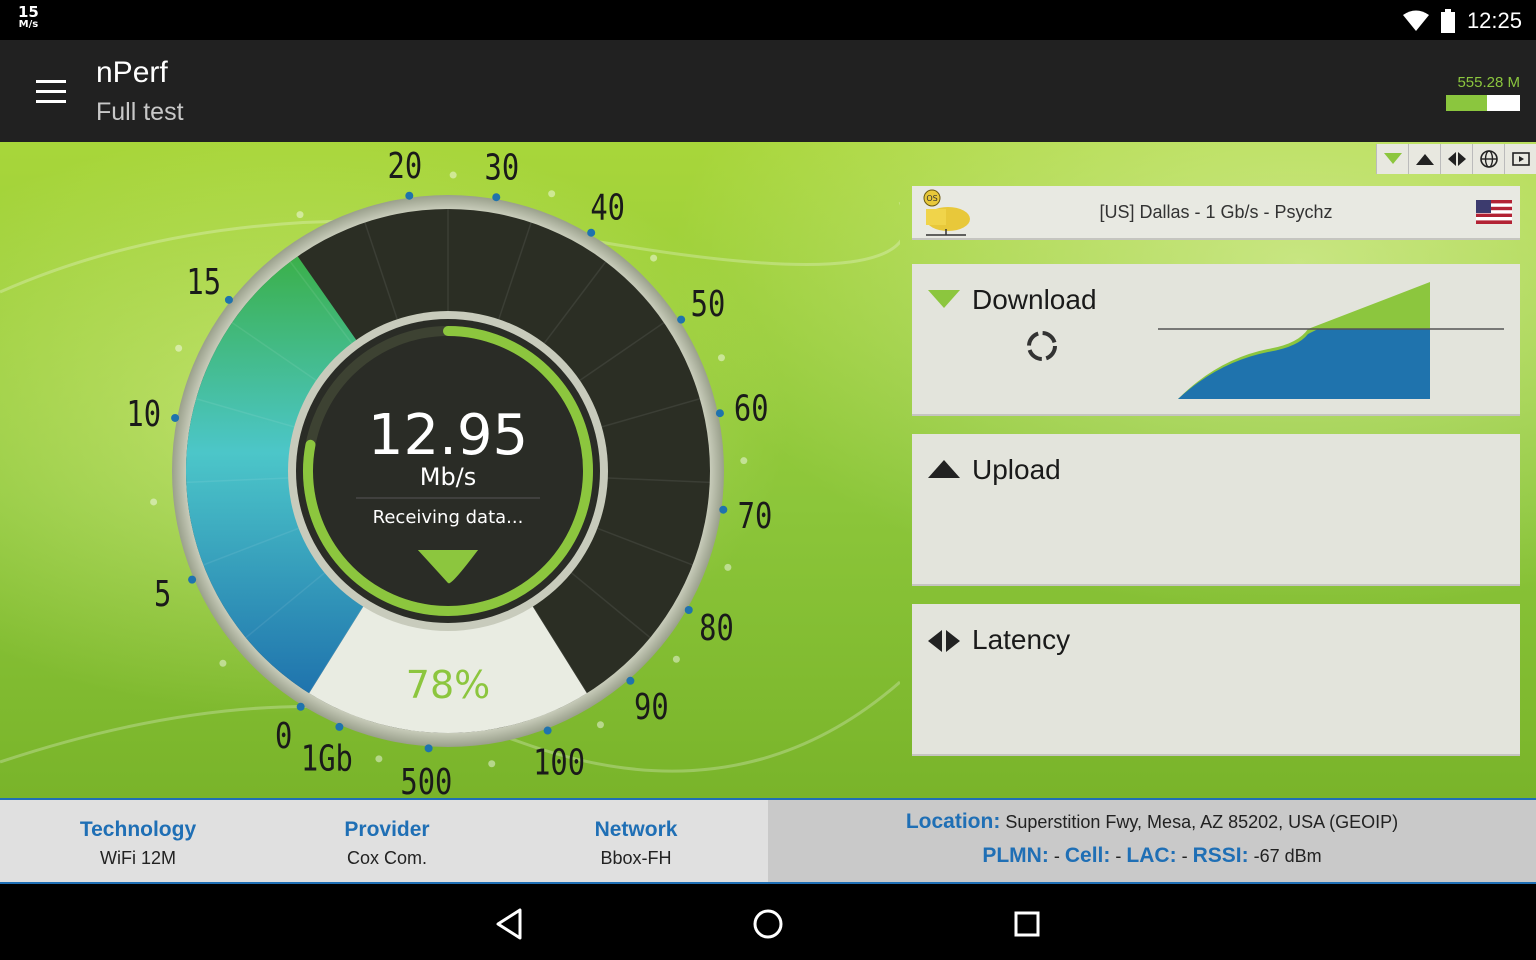 The image size is (1536, 960). I want to click on gauge-scale-label: 30, so click(502, 168).